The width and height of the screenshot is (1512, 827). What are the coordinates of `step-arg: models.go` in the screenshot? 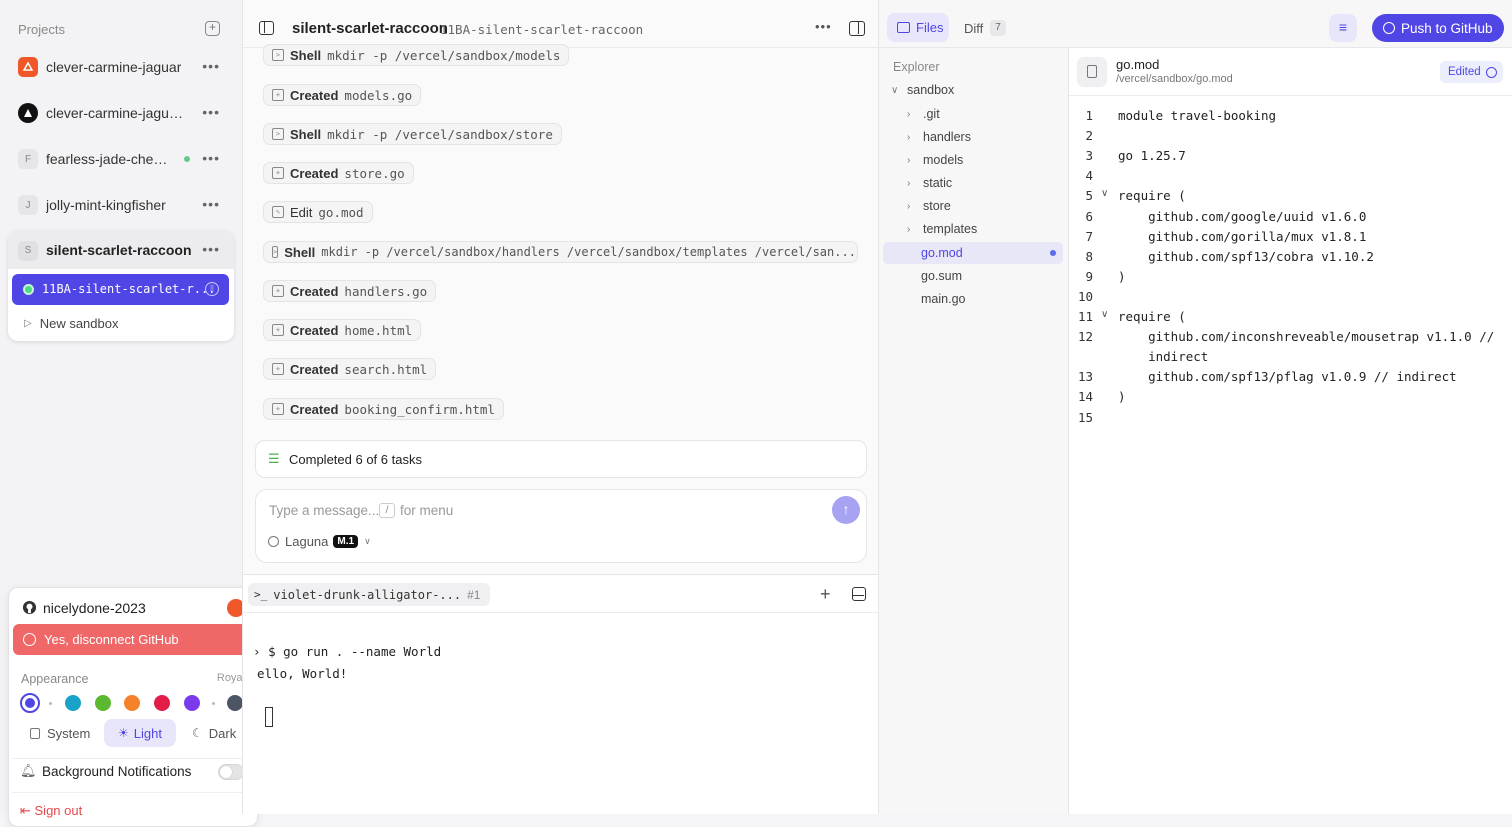 It's located at (378, 95).